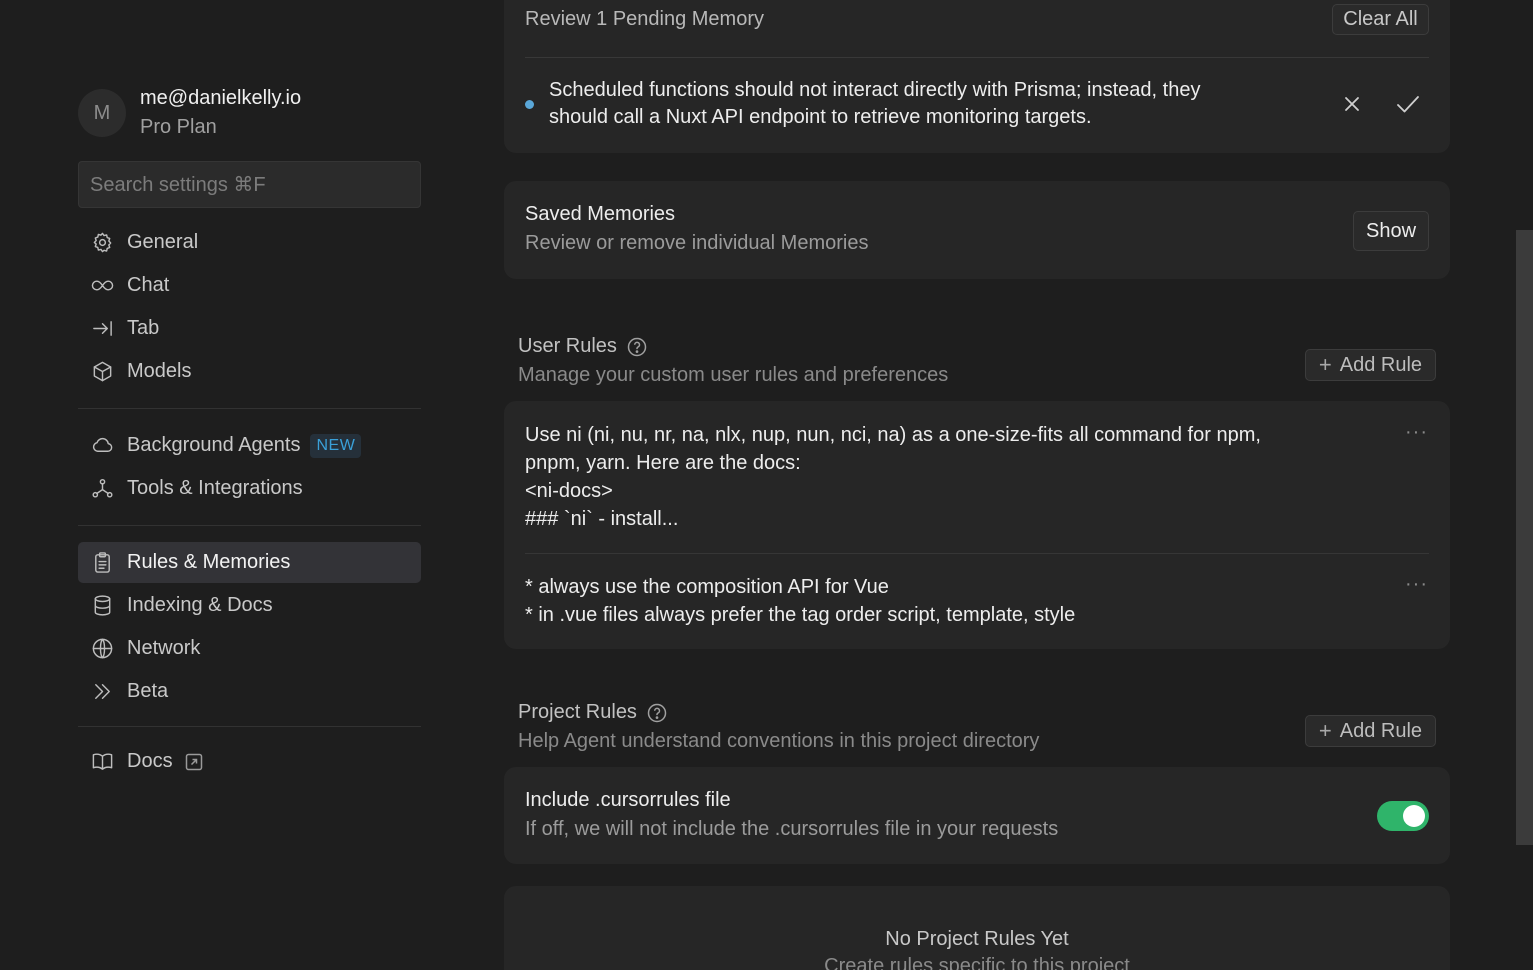 This screenshot has width=1533, height=970. Describe the element at coordinates (1408, 104) in the screenshot. I see `accept-memory-icon` at that location.